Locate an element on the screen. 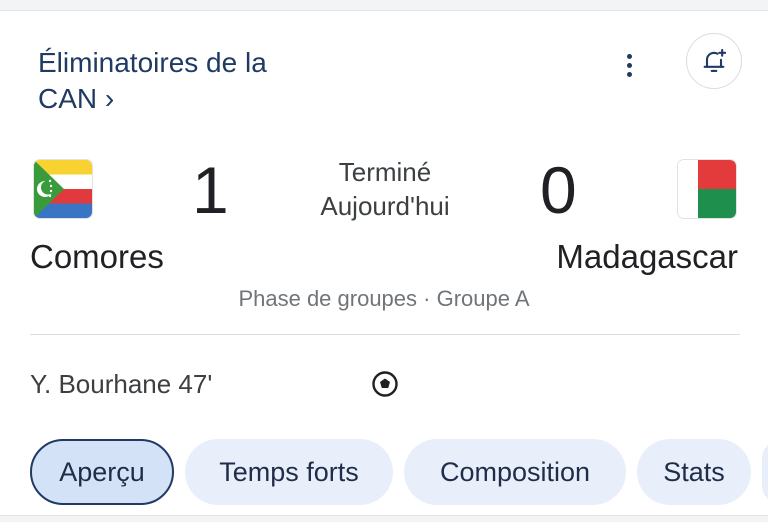 The width and height of the screenshot is (768, 522). match-date: Aujourd'hui is located at coordinates (385, 206).